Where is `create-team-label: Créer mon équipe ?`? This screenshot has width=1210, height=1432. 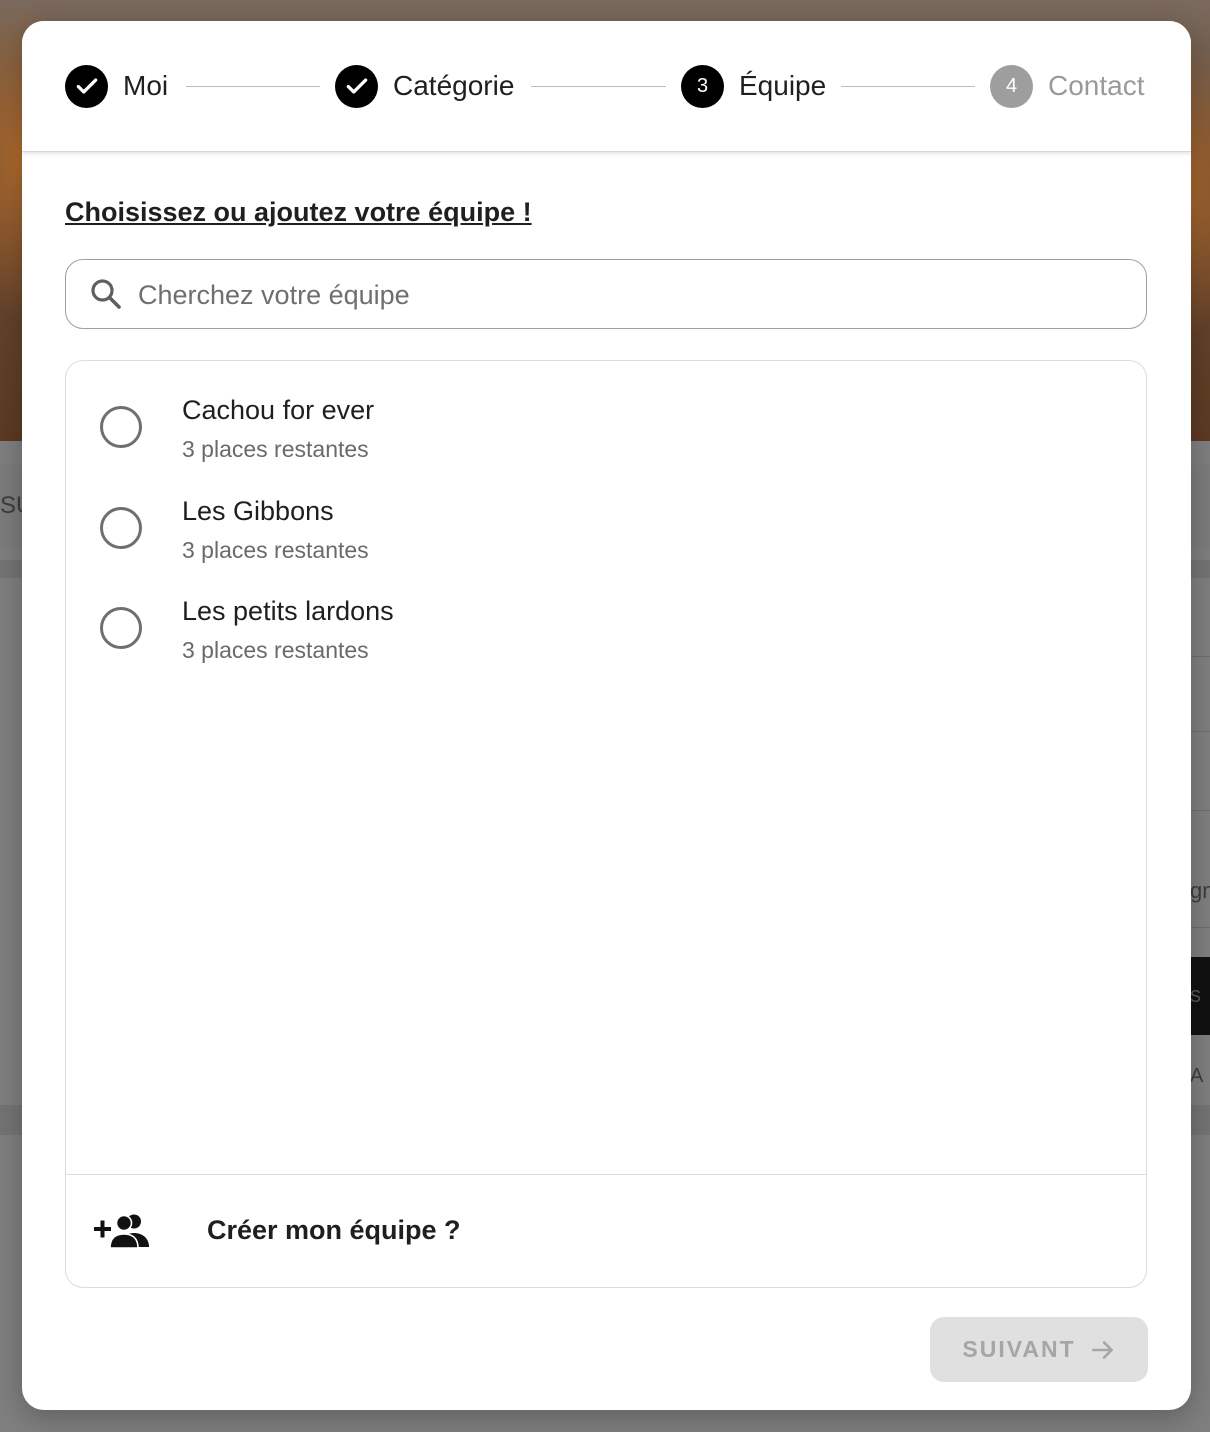
create-team-label: Créer mon équipe ? is located at coordinates (334, 1230).